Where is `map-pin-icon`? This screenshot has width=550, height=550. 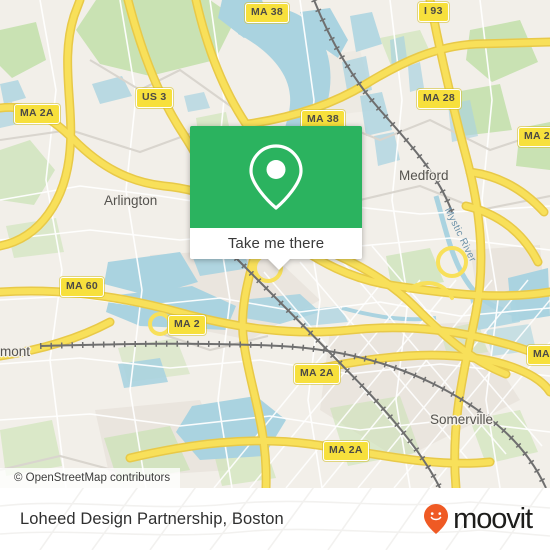
map-pin-icon is located at coordinates (276, 177).